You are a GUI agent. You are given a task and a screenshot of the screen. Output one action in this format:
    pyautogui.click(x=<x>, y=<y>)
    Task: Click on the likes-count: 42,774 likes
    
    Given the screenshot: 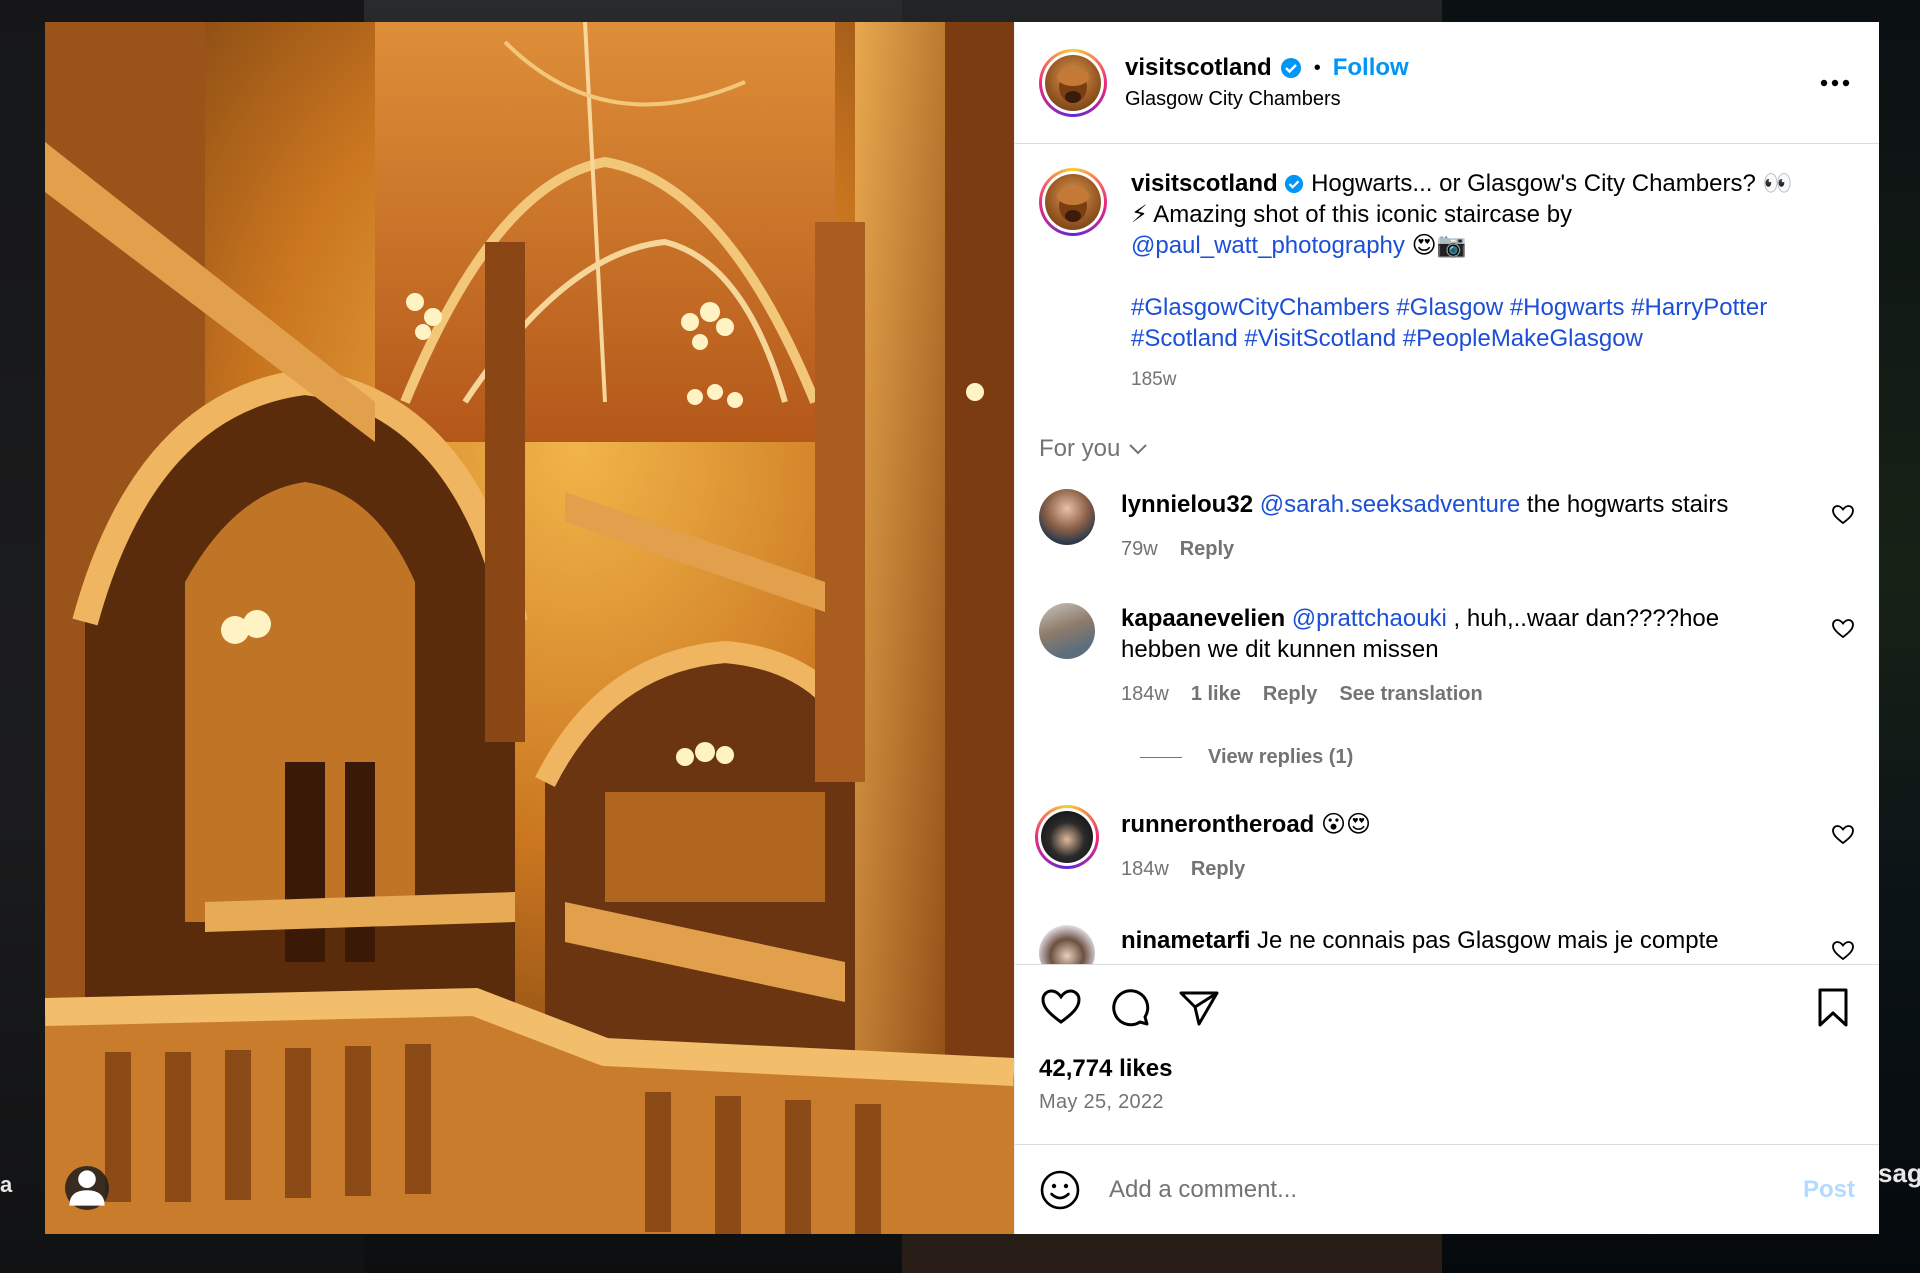 What is the action you would take?
    pyautogui.click(x=1447, y=1069)
    